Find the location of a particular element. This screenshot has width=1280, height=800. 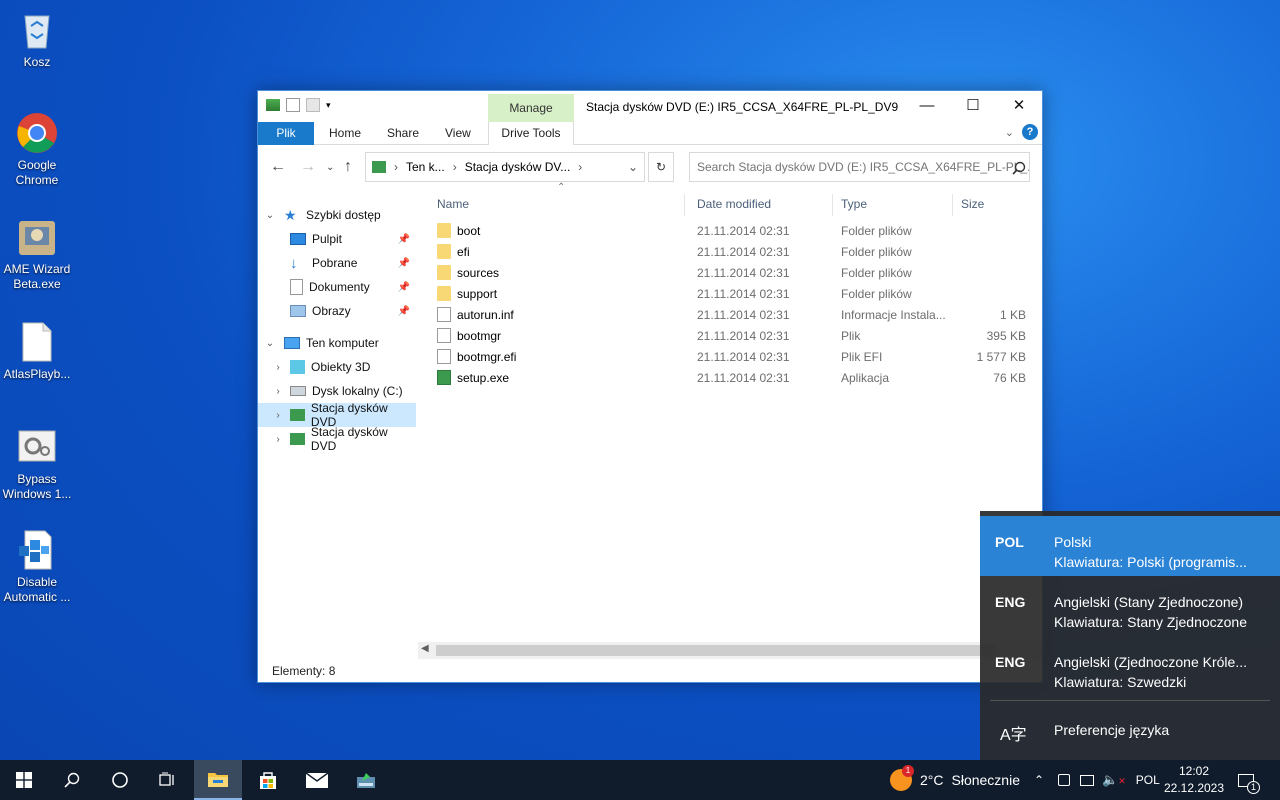

cortana-button is located at coordinates (120, 780).